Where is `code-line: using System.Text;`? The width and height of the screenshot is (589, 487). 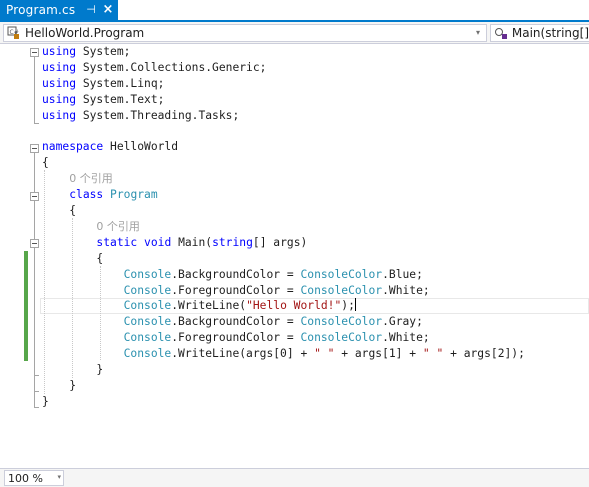 code-line: using System.Text; is located at coordinates (103, 100).